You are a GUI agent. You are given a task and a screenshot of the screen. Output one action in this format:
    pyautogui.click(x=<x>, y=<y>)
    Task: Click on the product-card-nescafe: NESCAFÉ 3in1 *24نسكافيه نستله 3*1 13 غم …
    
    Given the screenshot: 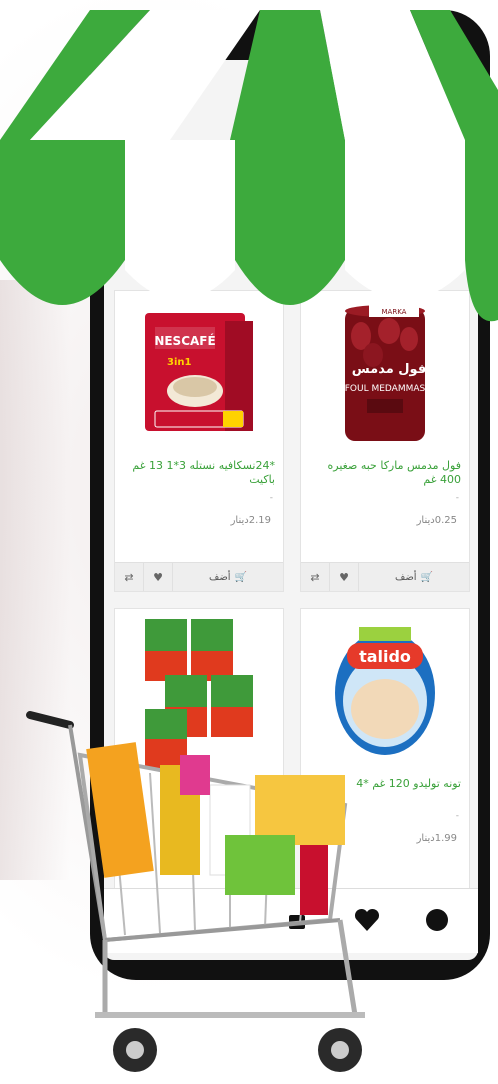 What is the action you would take?
    pyautogui.click(x=199, y=441)
    